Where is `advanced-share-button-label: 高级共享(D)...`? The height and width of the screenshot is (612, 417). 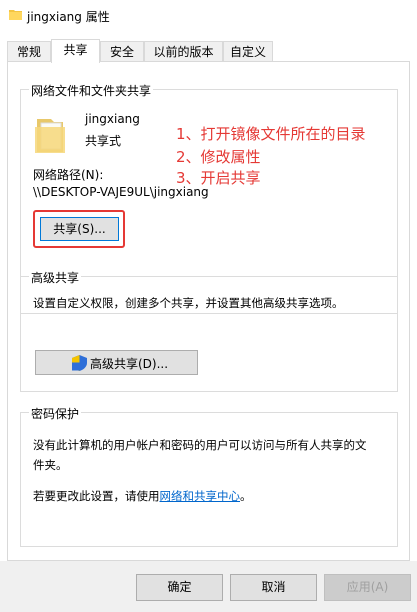
advanced-share-button-label: 高级共享(D)... is located at coordinates (129, 364).